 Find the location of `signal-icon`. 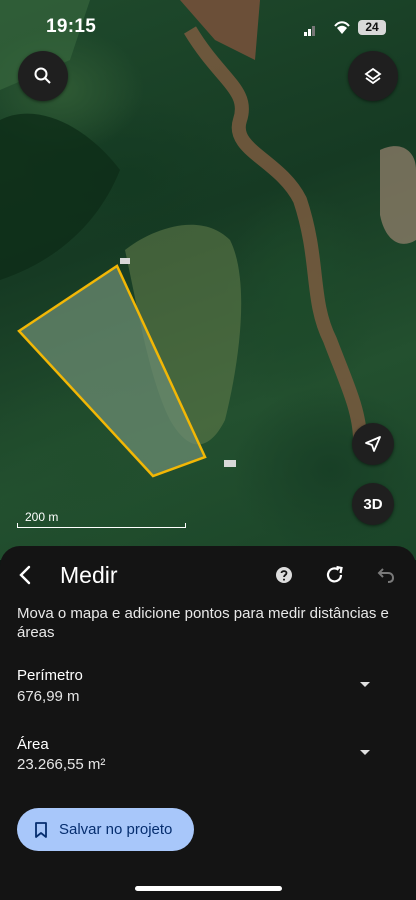

signal-icon is located at coordinates (309, 31).